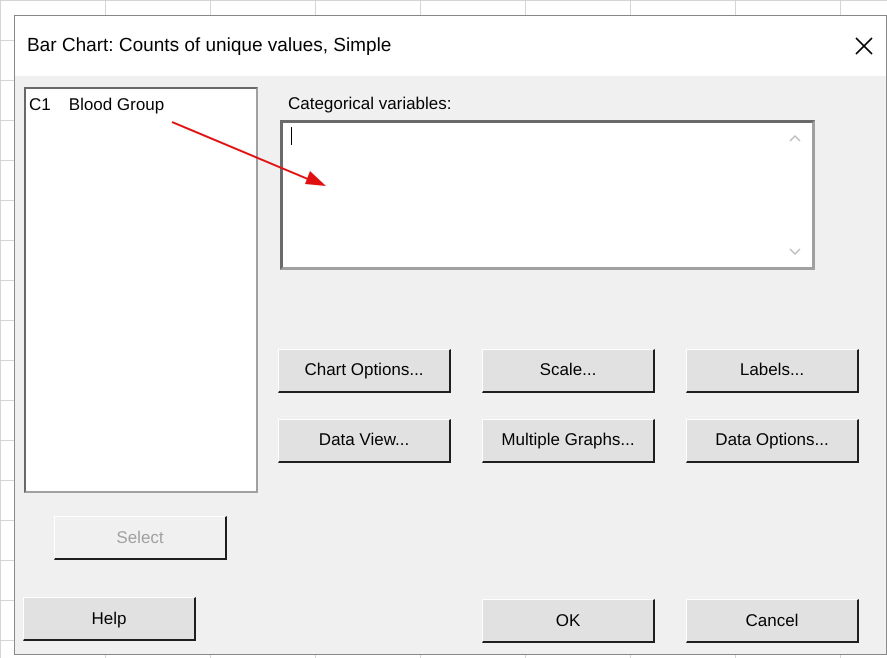 The height and width of the screenshot is (658, 887). Describe the element at coordinates (772, 621) in the screenshot. I see `dialog-button: Cancel` at that location.